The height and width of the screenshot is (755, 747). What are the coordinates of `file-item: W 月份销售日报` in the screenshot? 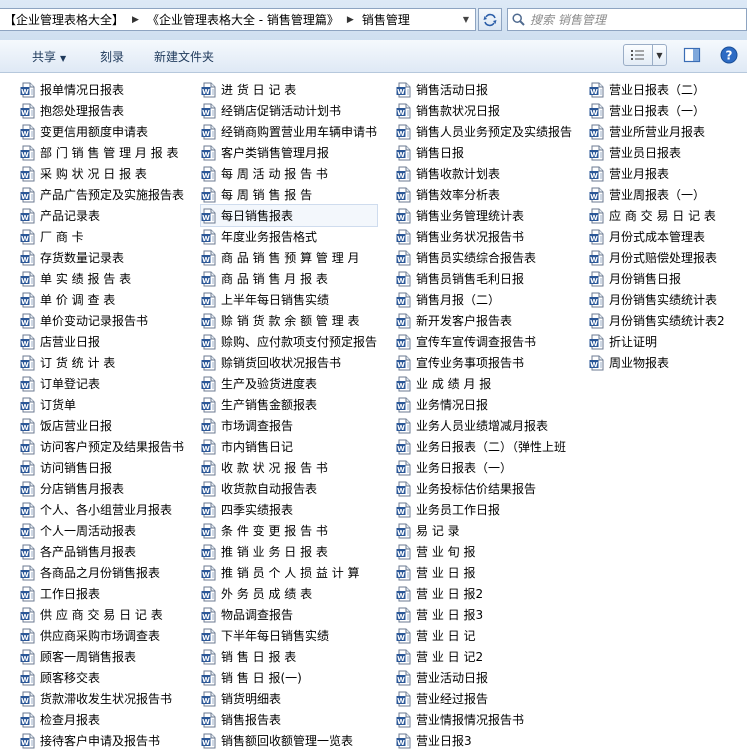 It's located at (657, 278).